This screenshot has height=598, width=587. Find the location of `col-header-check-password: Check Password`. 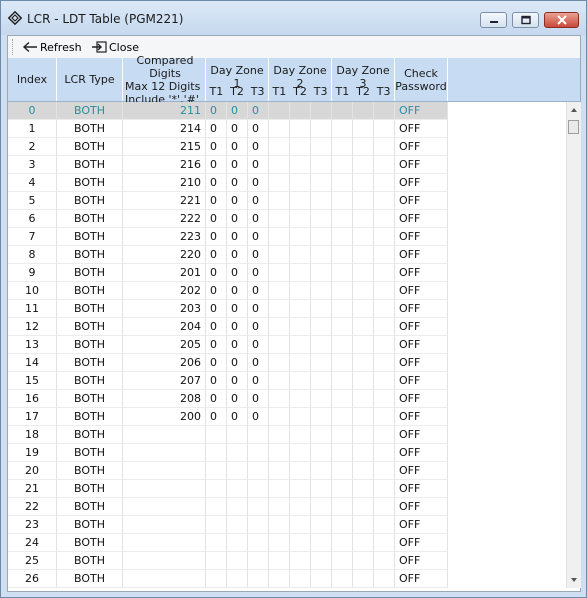

col-header-check-password: Check Password is located at coordinates (421, 79).